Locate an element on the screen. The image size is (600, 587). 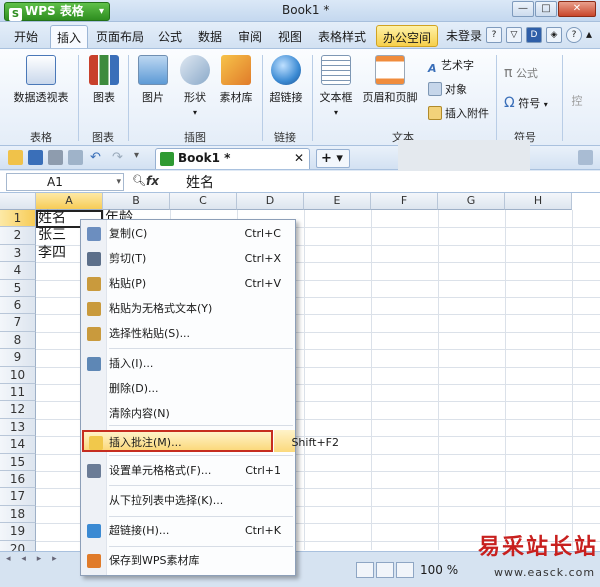
page-layout-view-icon is located at coordinates (405, 570).